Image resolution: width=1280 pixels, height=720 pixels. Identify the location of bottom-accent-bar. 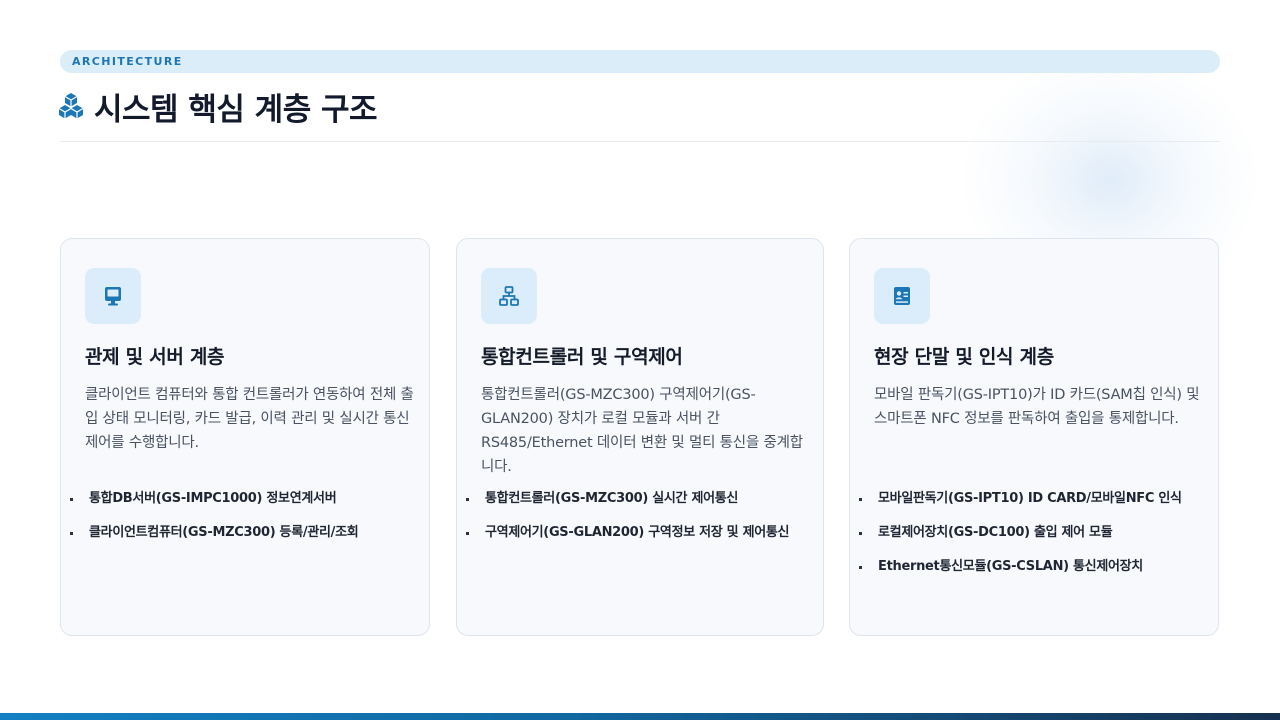
(640, 716).